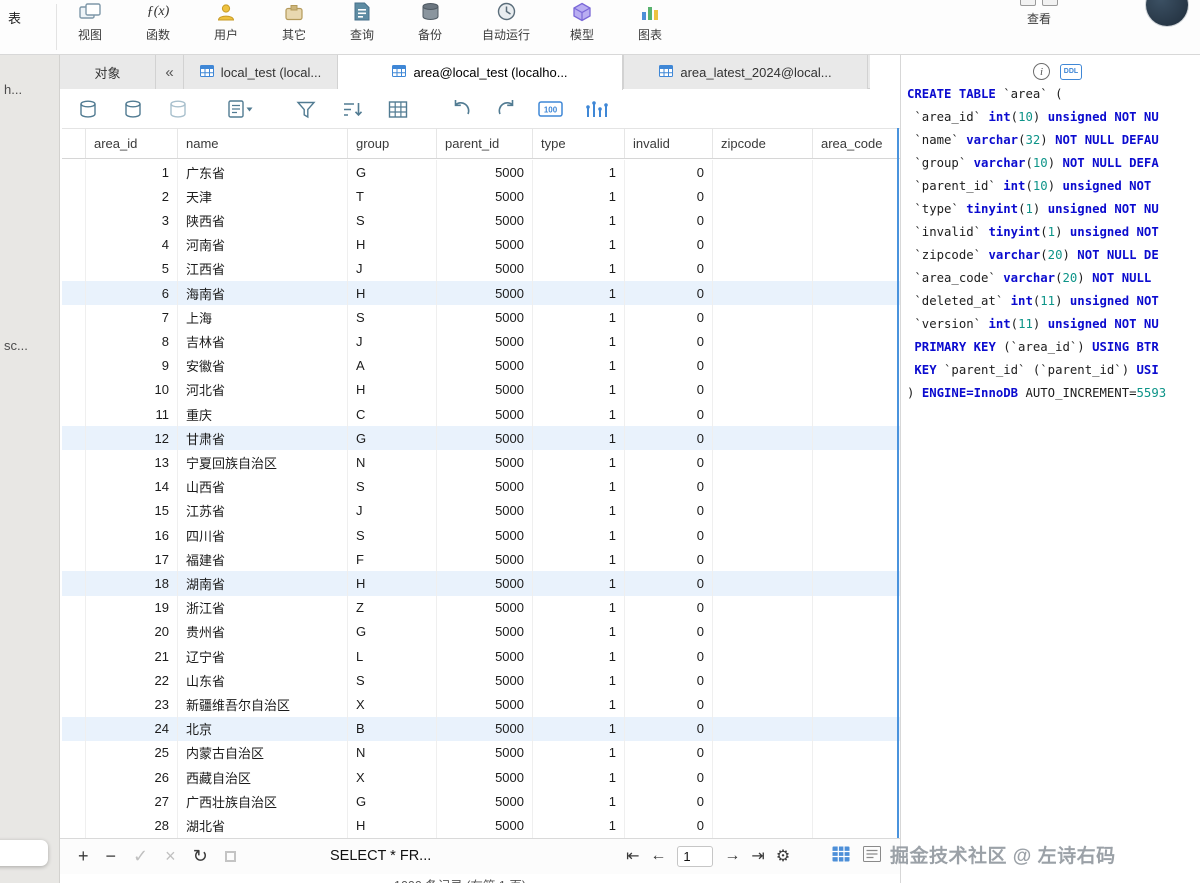  Describe the element at coordinates (430, 27) in the screenshot. I see `toolbar-item-backup: 备份` at that location.